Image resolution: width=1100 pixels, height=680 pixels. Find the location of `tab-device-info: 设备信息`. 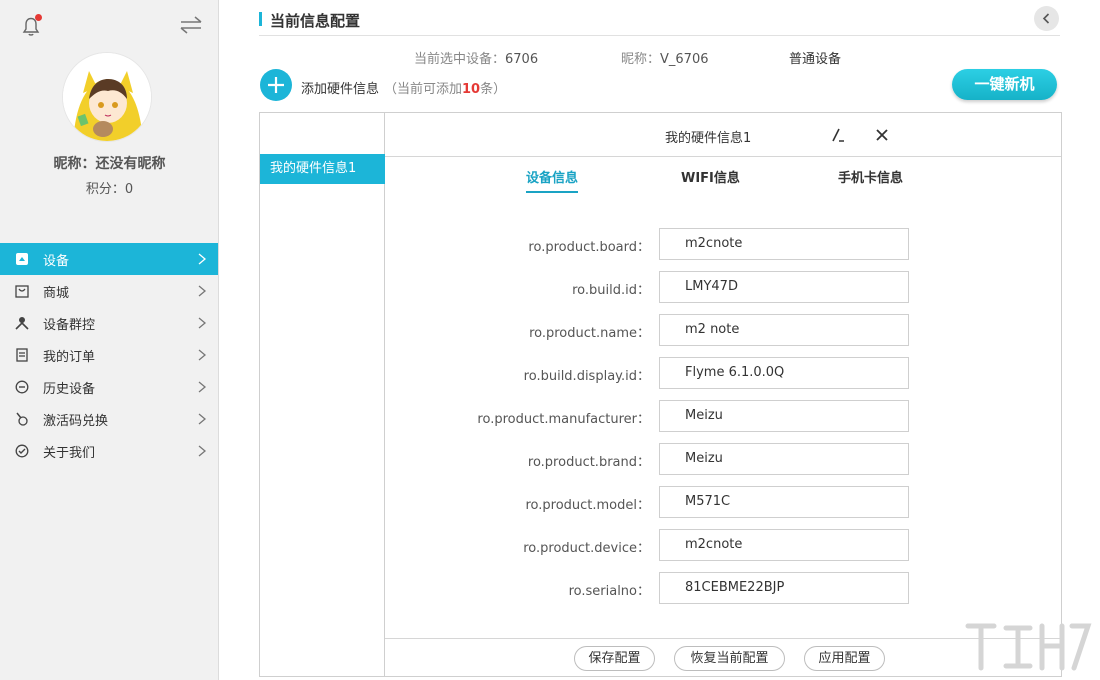

tab-device-info: 设备信息 is located at coordinates (552, 180).